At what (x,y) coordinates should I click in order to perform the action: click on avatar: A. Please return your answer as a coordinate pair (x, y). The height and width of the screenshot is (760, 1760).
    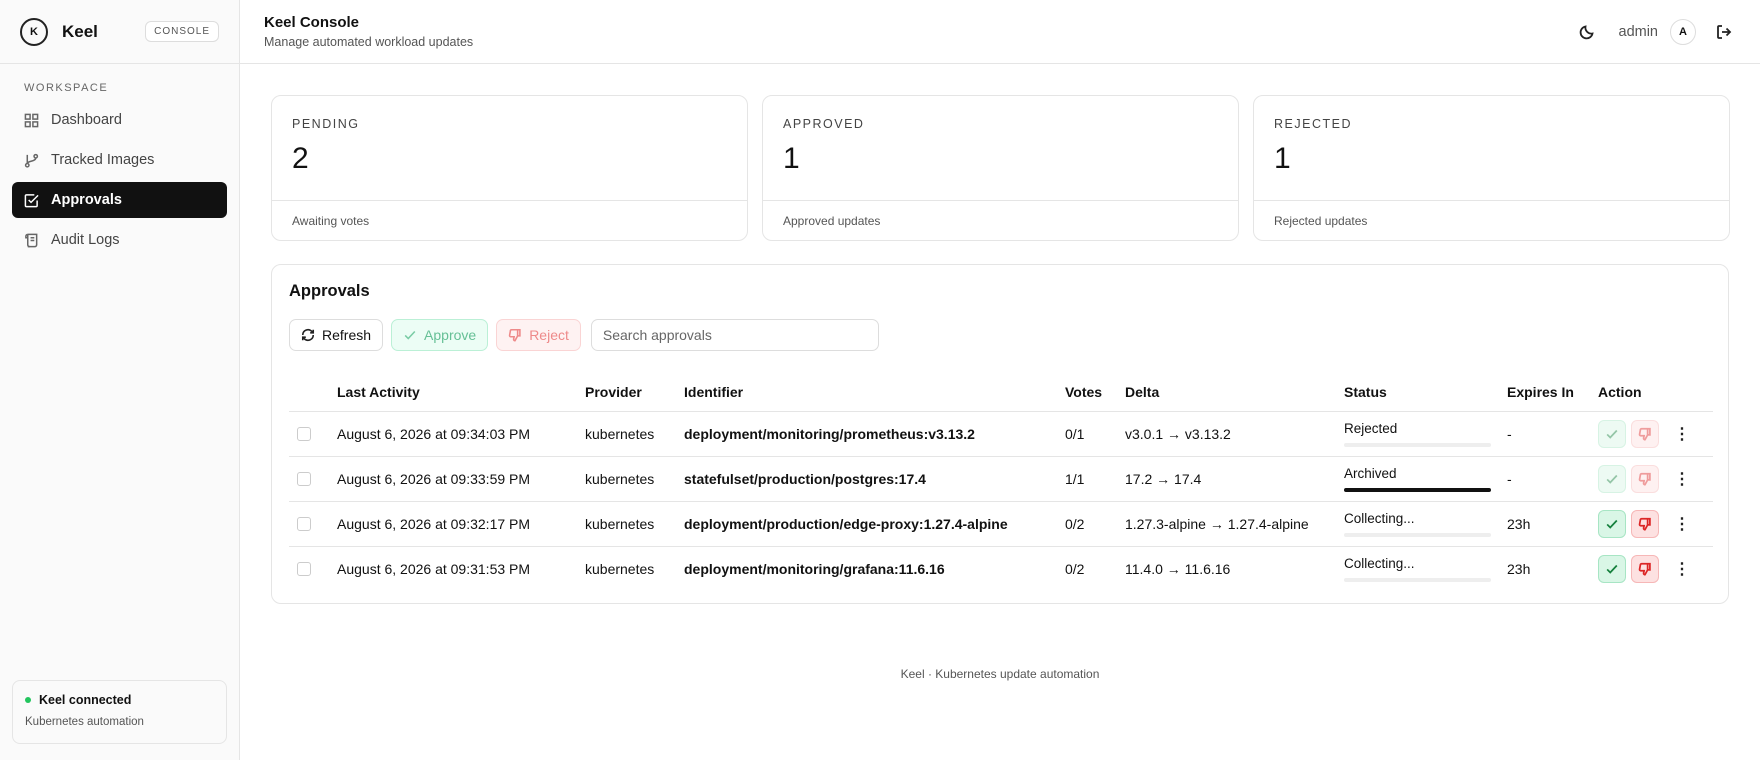
    Looking at the image, I should click on (1683, 31).